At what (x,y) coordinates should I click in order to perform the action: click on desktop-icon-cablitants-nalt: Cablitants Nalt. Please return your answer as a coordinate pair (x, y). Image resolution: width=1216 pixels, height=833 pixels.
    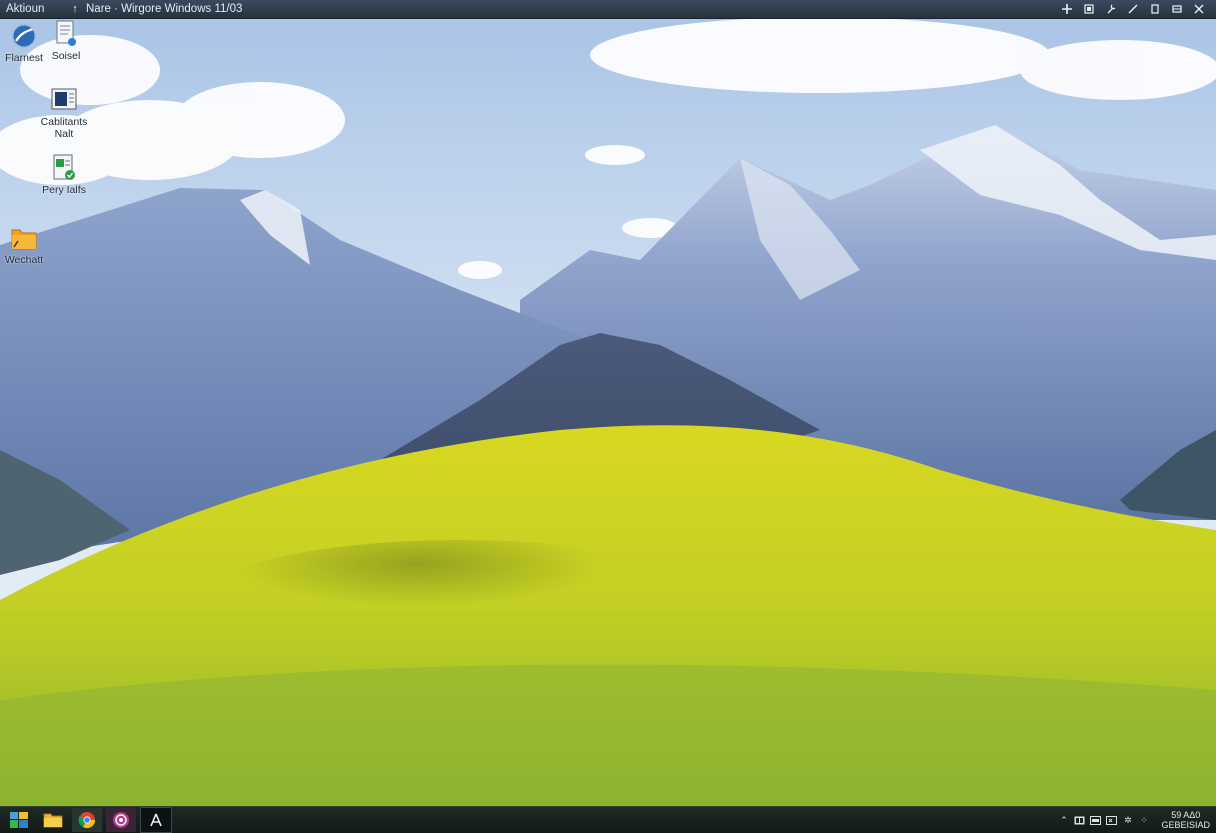
    Looking at the image, I should click on (64, 113).